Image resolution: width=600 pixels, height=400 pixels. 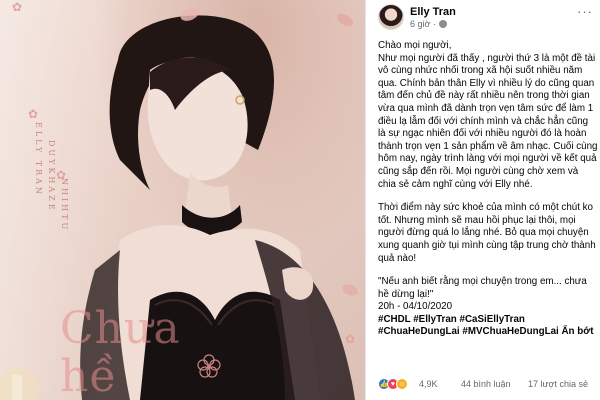 I want to click on artist-vertical-text: ELLY TRAN, so click(x=38, y=159).